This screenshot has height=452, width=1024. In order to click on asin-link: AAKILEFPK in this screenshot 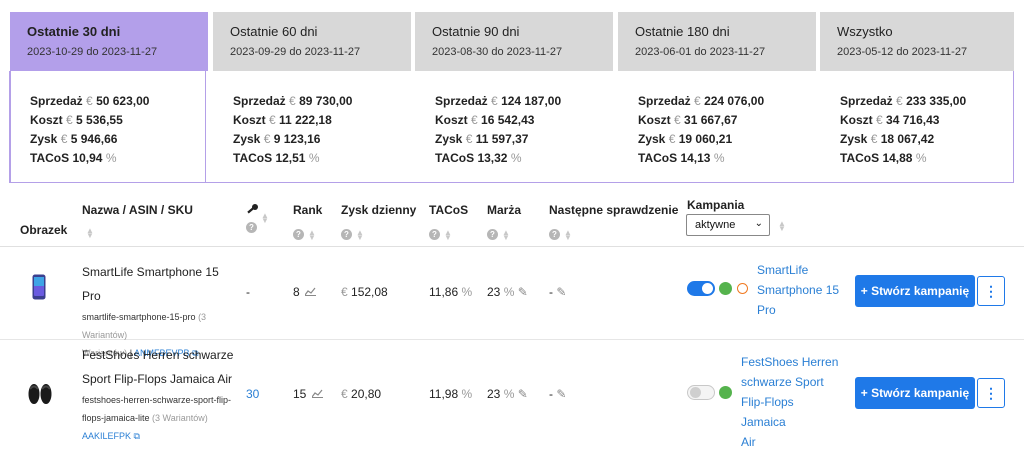, I will do `click(106, 436)`.